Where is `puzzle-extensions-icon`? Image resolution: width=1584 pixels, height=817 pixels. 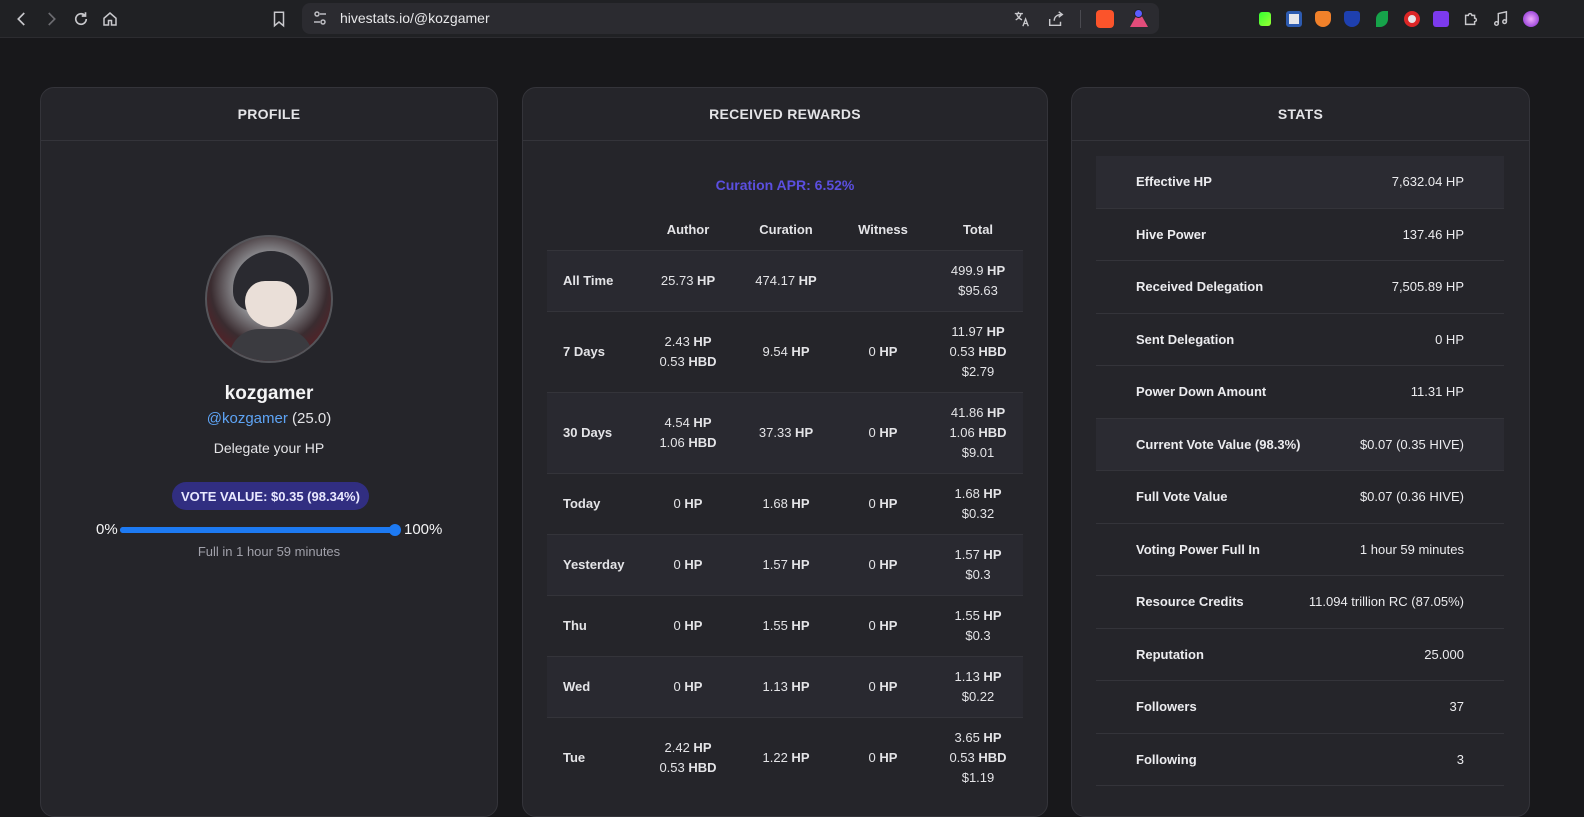 puzzle-extensions-icon is located at coordinates (1471, 19).